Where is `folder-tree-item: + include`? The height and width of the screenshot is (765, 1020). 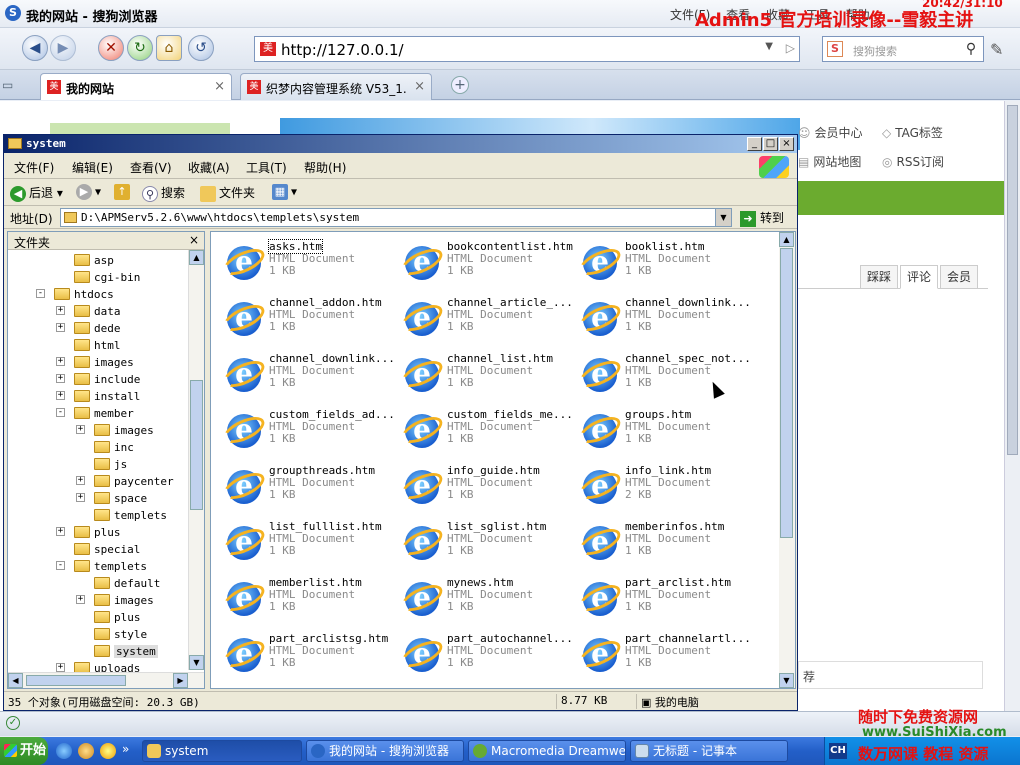 folder-tree-item: + include is located at coordinates (98, 379).